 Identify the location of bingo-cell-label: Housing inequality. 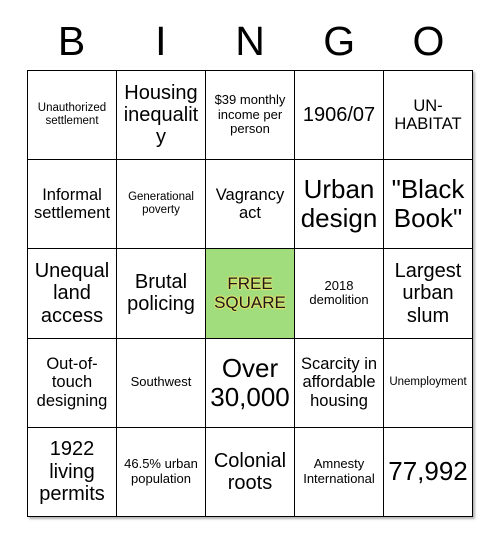
(161, 115).